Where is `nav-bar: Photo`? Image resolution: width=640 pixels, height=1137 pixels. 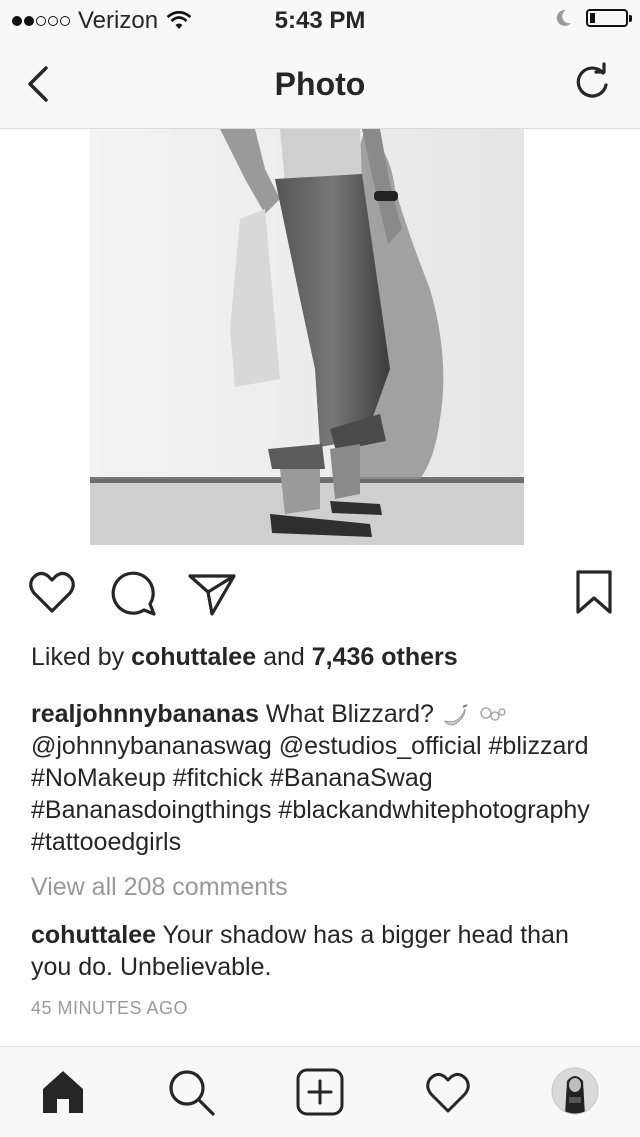 nav-bar: Photo is located at coordinates (320, 84).